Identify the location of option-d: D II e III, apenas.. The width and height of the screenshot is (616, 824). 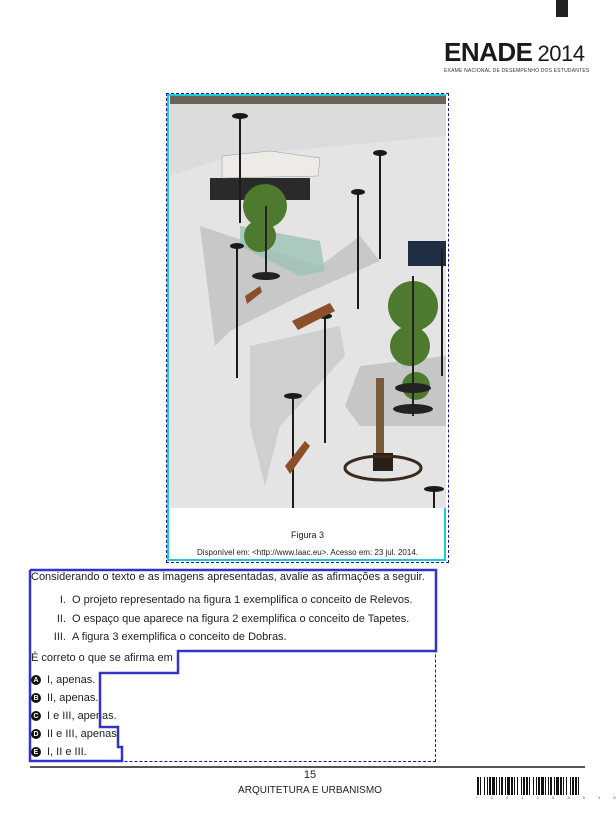
(75, 734).